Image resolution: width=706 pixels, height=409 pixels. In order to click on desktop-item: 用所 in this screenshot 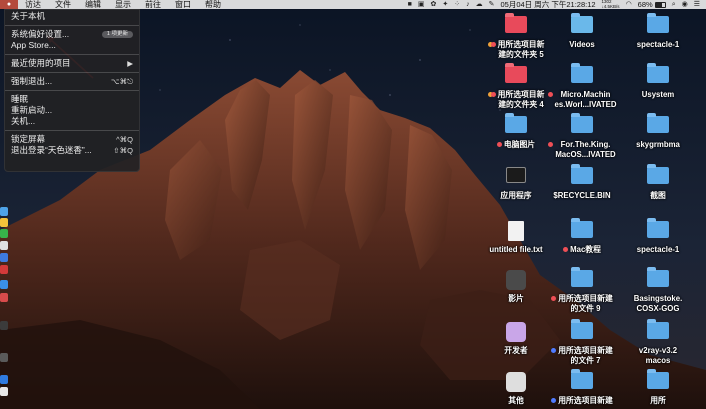, I will do `click(658, 389)`.